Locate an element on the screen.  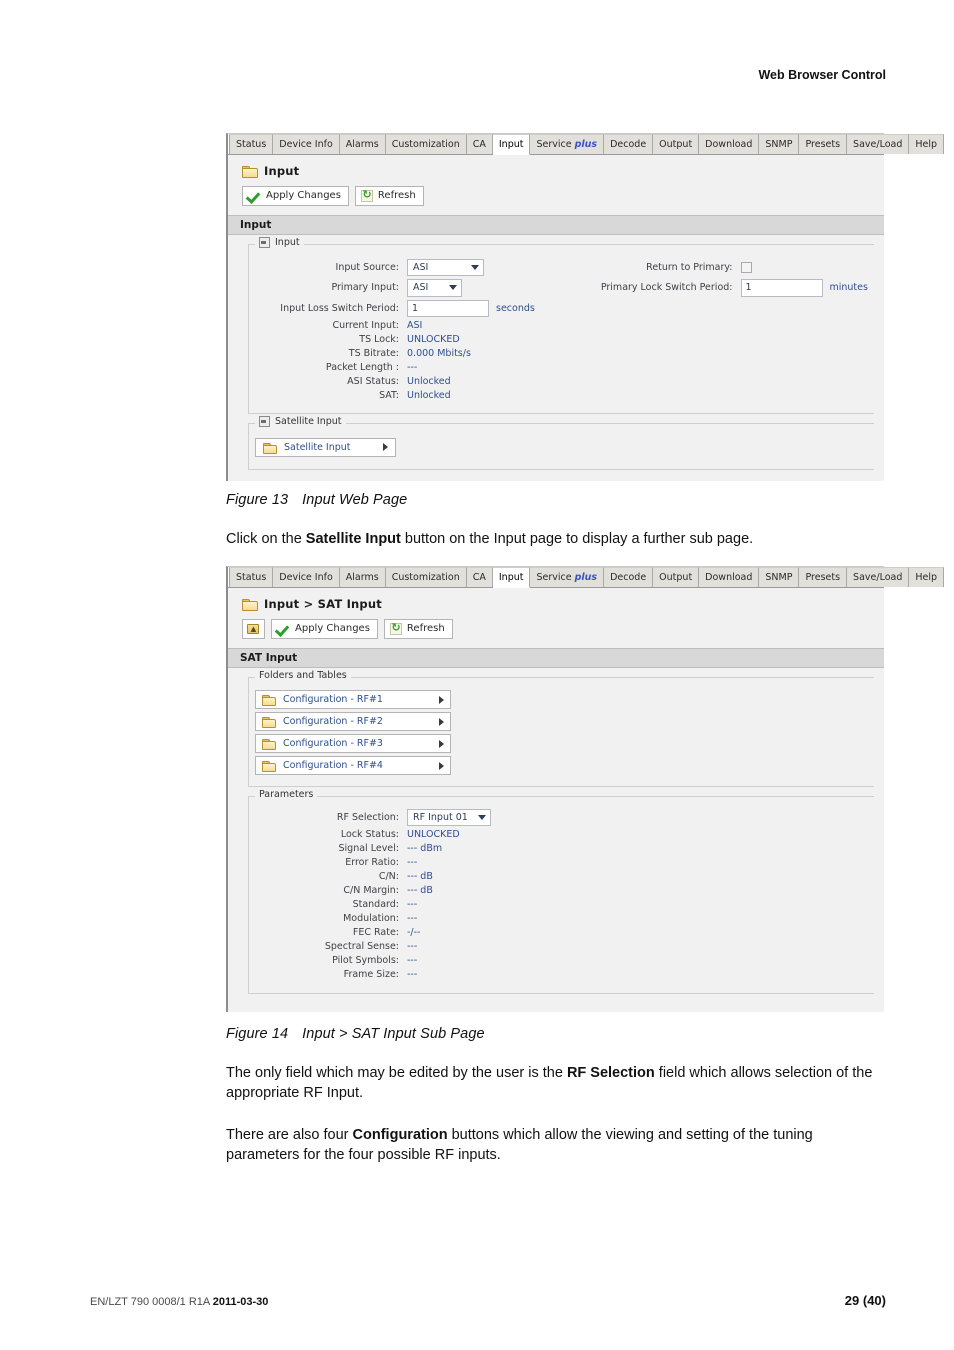
primary-lock-switch-period-input: 1 is located at coordinates (781, 288).